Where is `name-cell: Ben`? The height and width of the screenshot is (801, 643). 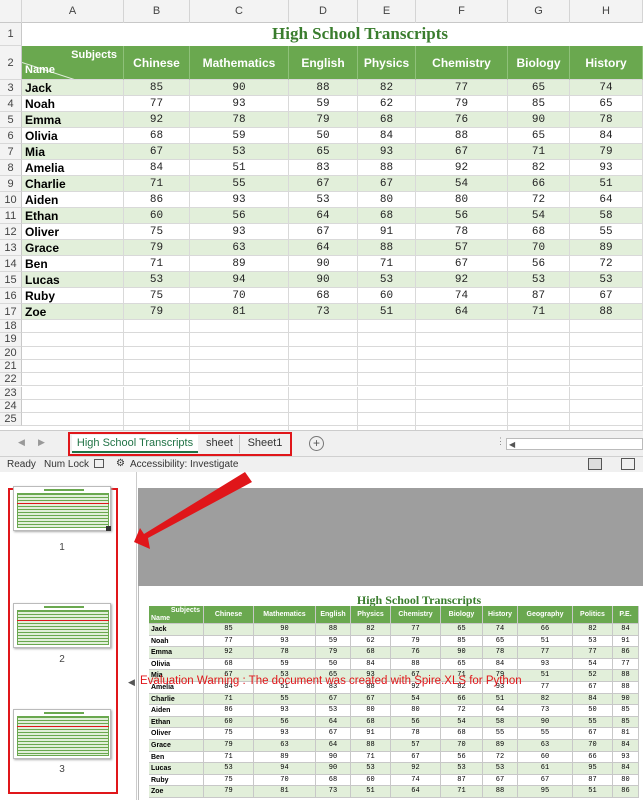
name-cell: Ben is located at coordinates (73, 264).